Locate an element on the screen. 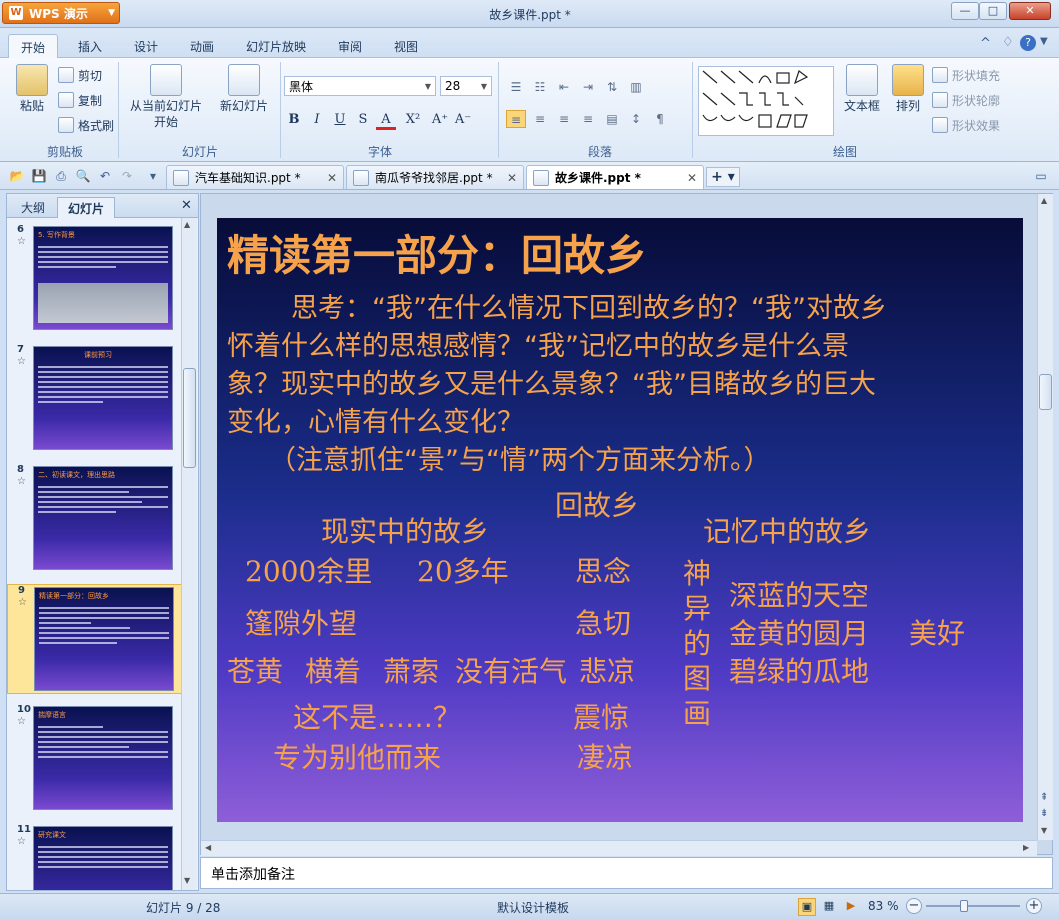  bullets-icon: ☰ is located at coordinates (516, 87).